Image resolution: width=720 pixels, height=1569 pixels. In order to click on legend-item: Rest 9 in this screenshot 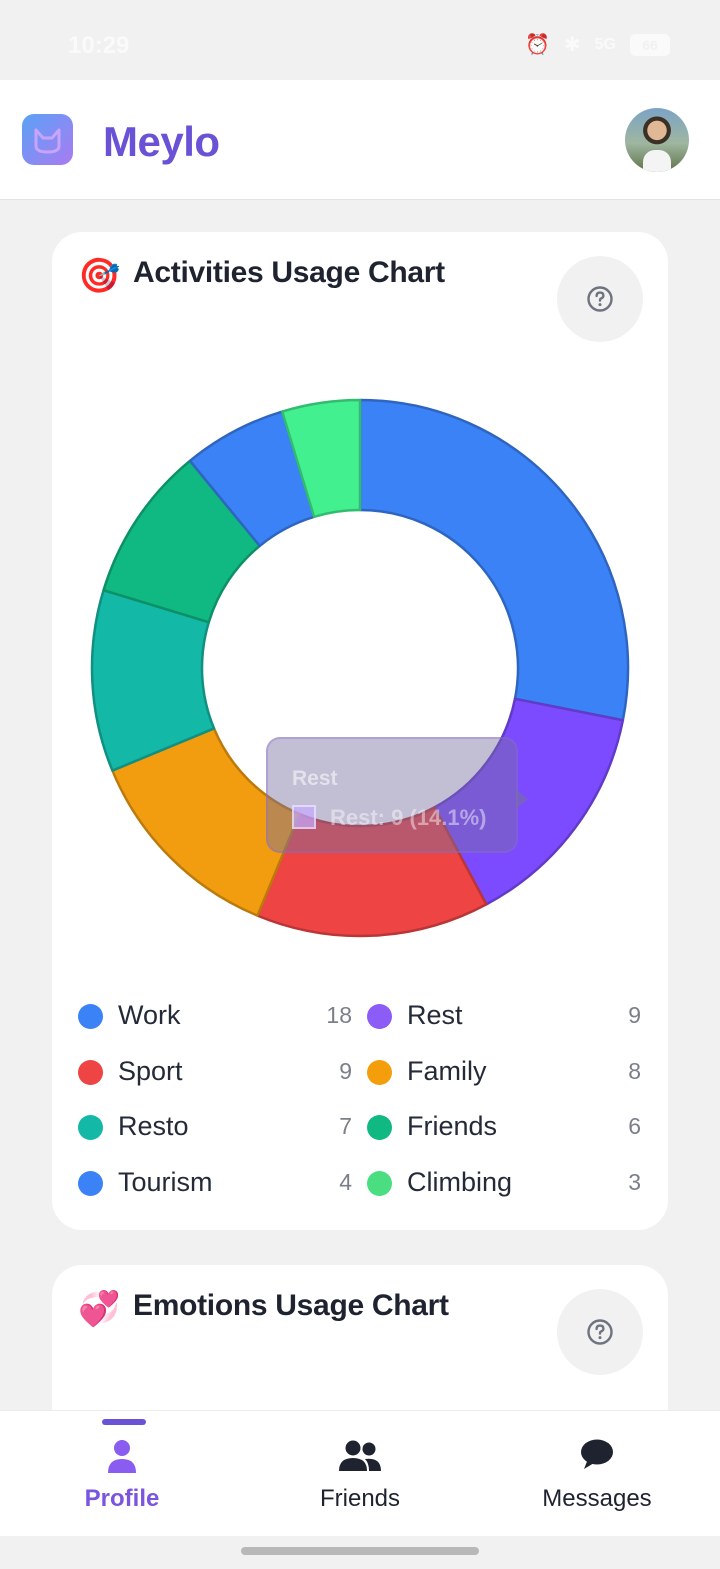, I will do `click(504, 1016)`.